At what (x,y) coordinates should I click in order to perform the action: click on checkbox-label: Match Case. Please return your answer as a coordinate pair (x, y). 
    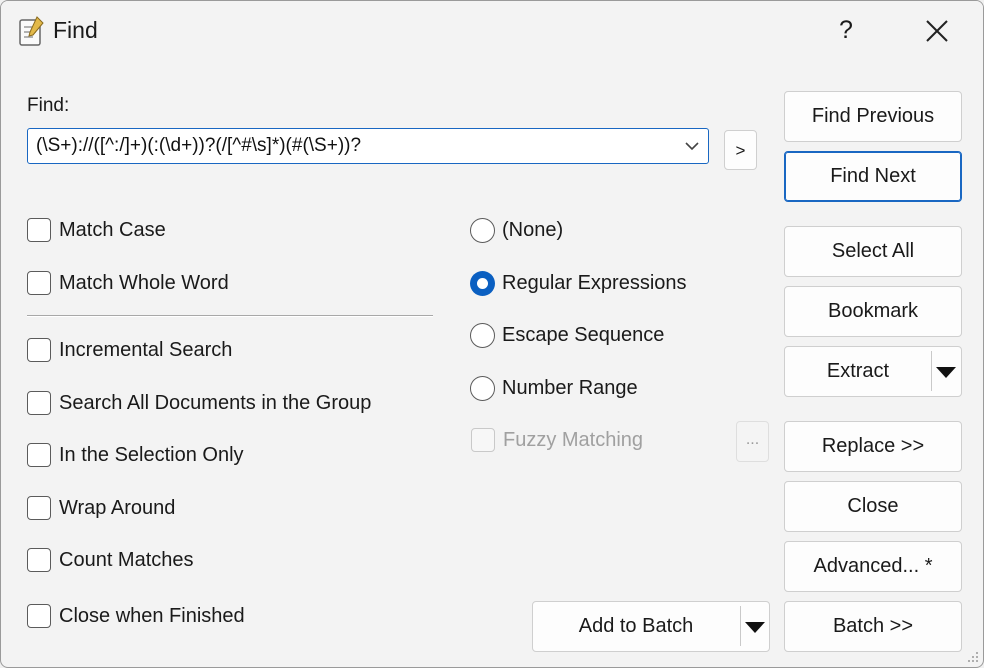
    Looking at the image, I should click on (112, 229).